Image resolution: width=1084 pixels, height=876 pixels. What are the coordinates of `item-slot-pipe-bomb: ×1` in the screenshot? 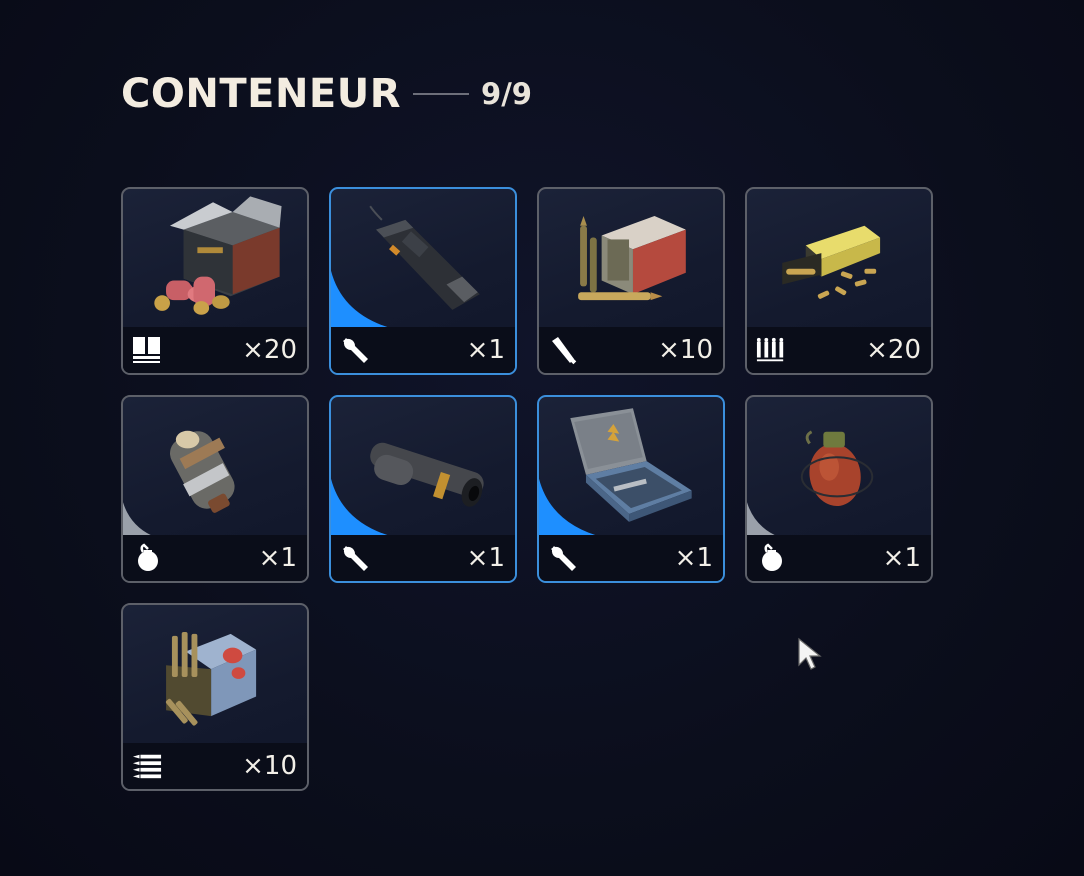 It's located at (215, 489).